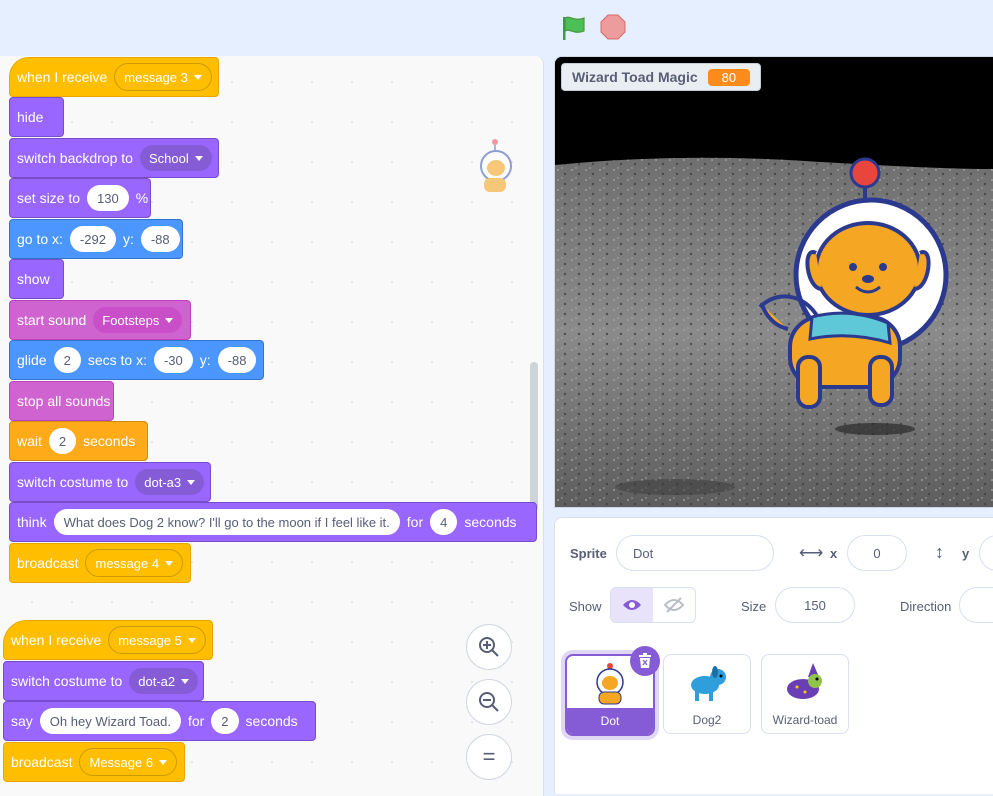 The image size is (993, 796). What do you see at coordinates (173, 360) in the screenshot?
I see `x-input: -30` at bounding box center [173, 360].